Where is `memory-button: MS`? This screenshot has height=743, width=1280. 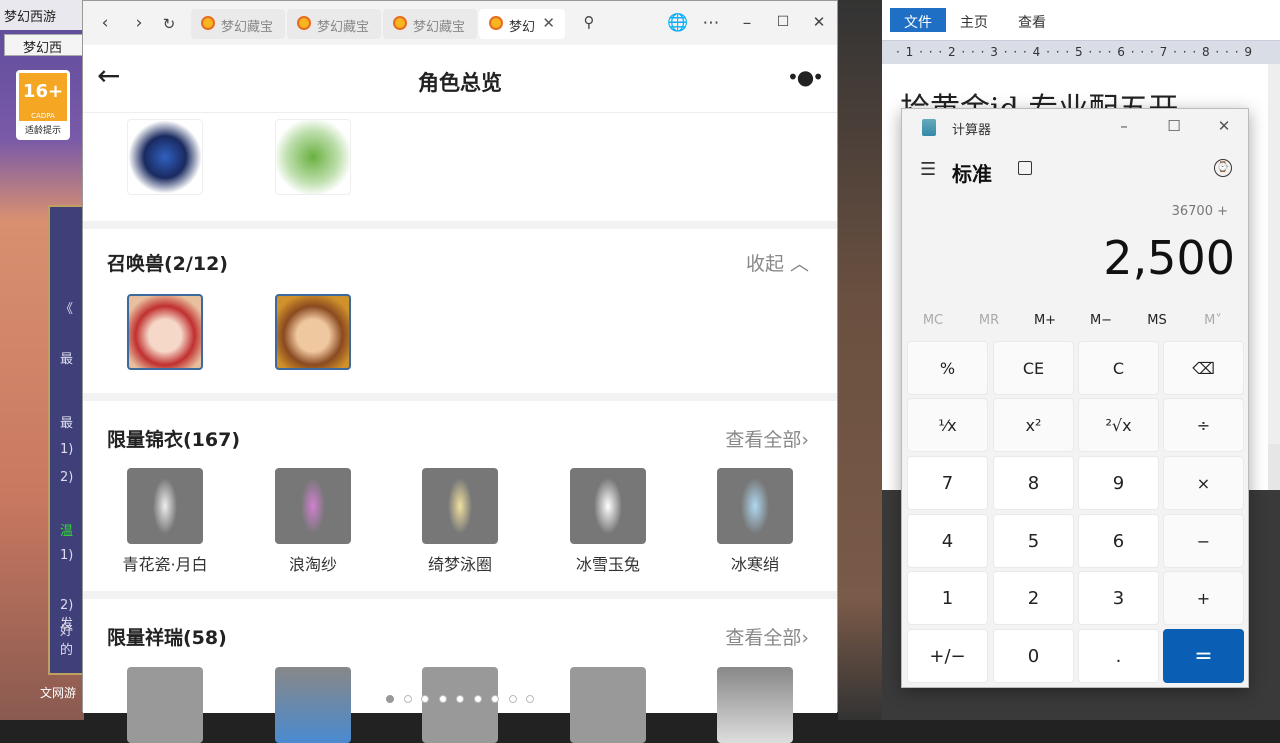 memory-button: MS is located at coordinates (1157, 320).